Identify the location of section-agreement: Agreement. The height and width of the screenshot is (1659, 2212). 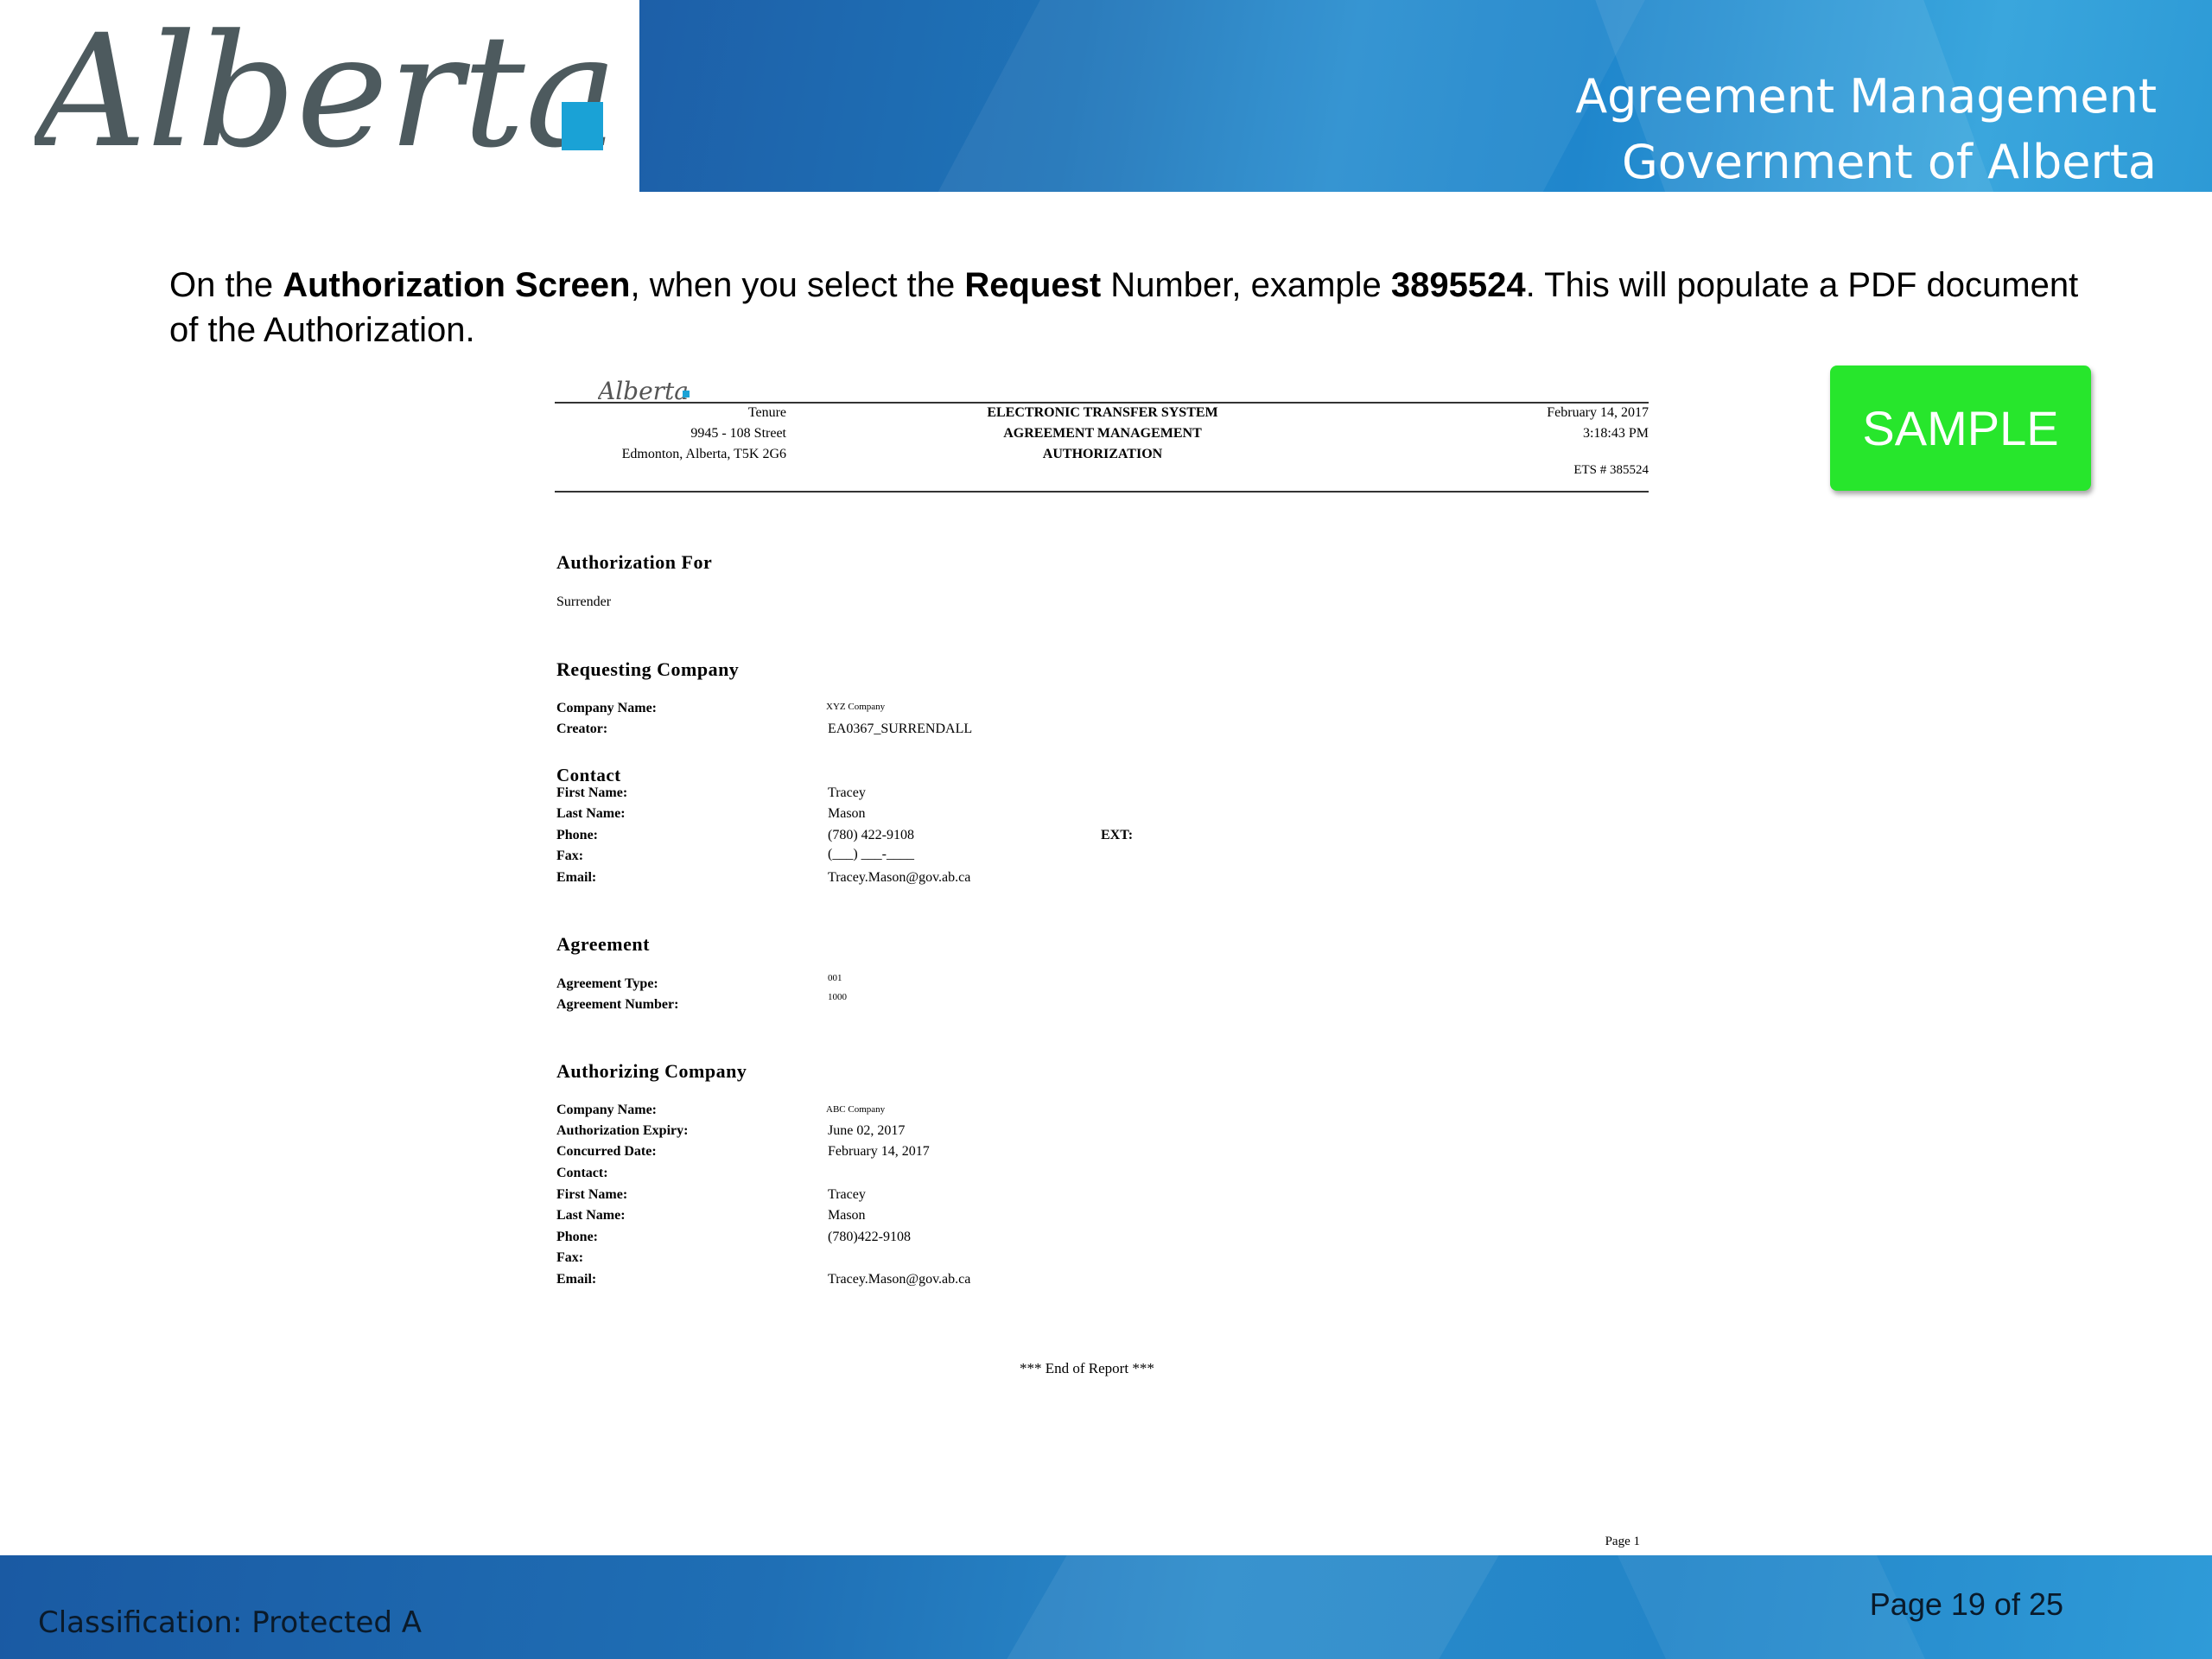
(603, 944).